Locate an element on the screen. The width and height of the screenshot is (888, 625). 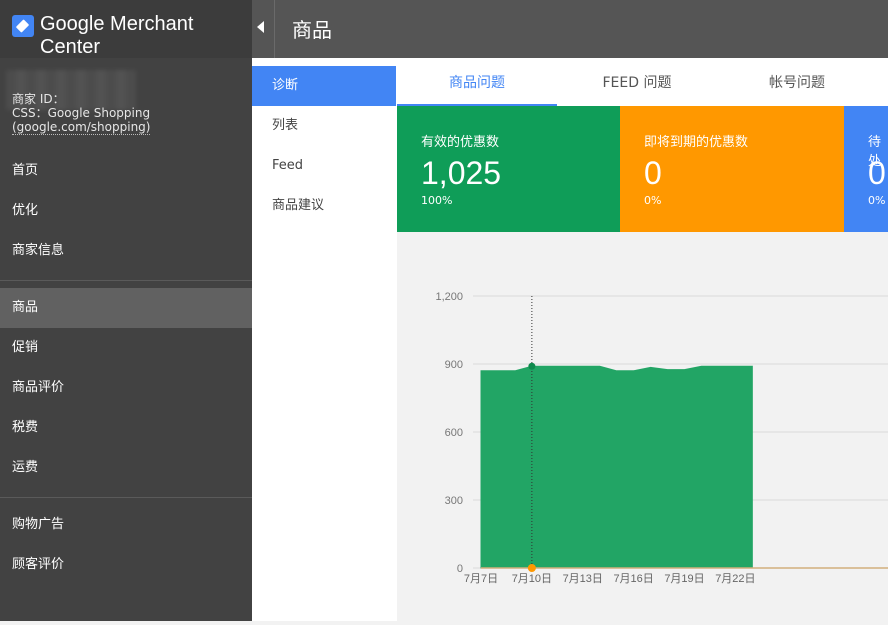
card-label: 即将到期的优惠数 is located at coordinates (696, 140).